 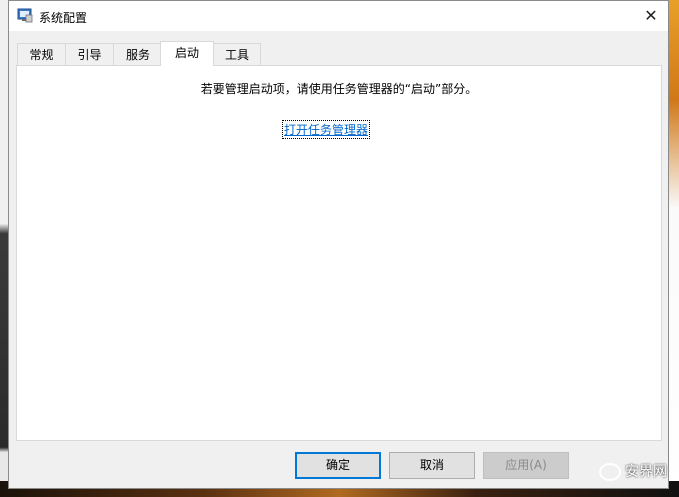 I want to click on apply-button: 应用(A), so click(x=526, y=465).